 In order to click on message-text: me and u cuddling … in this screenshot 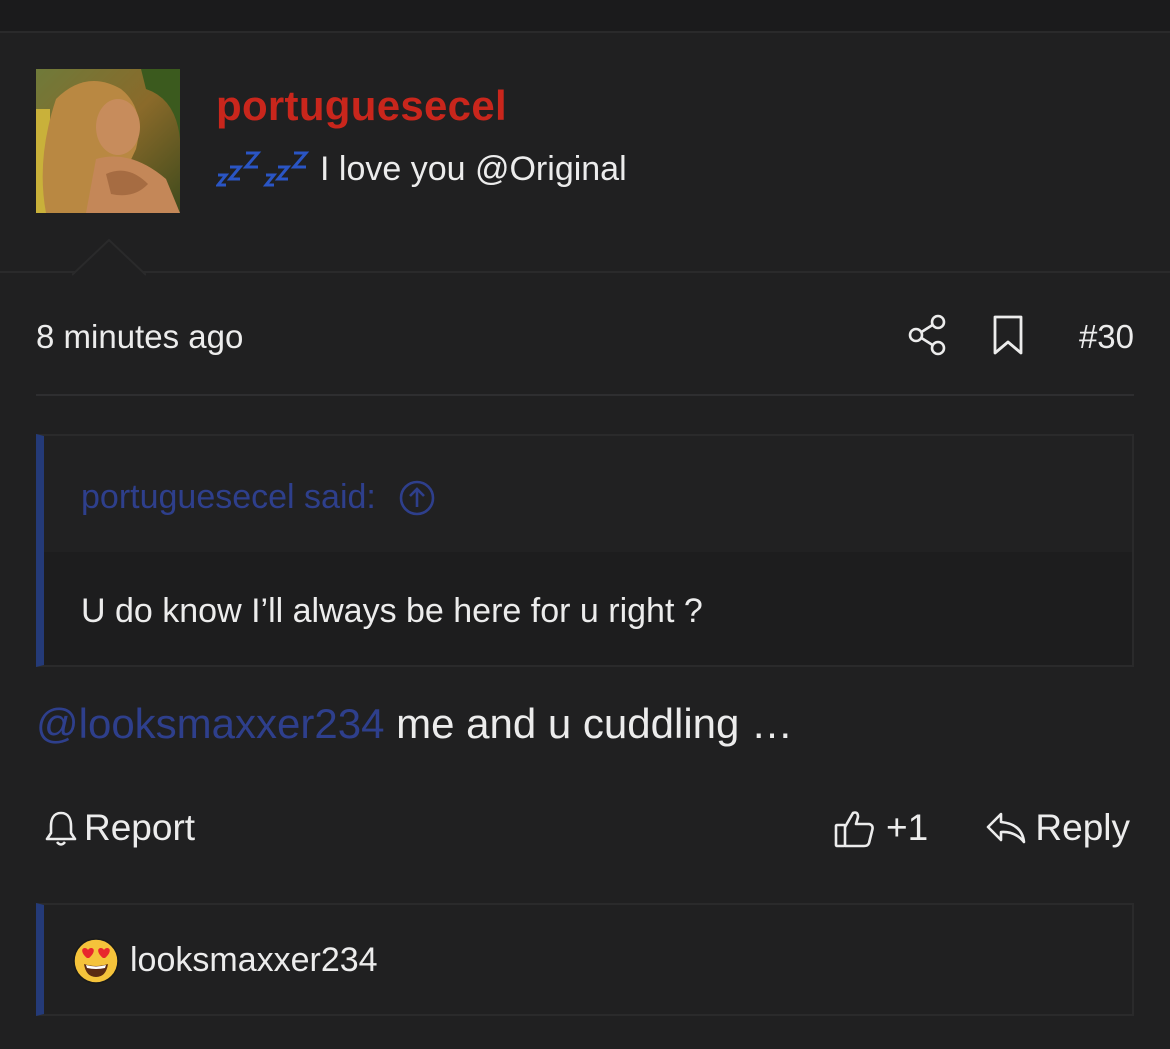, I will do `click(589, 723)`.